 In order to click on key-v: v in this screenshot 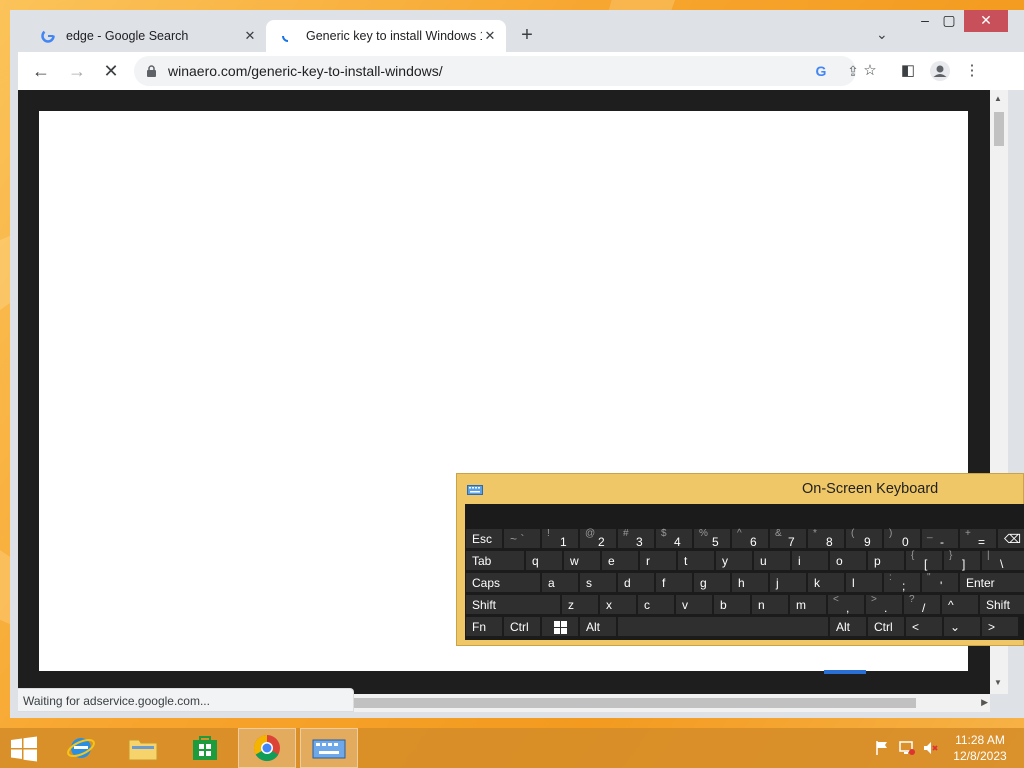, I will do `click(694, 604)`.